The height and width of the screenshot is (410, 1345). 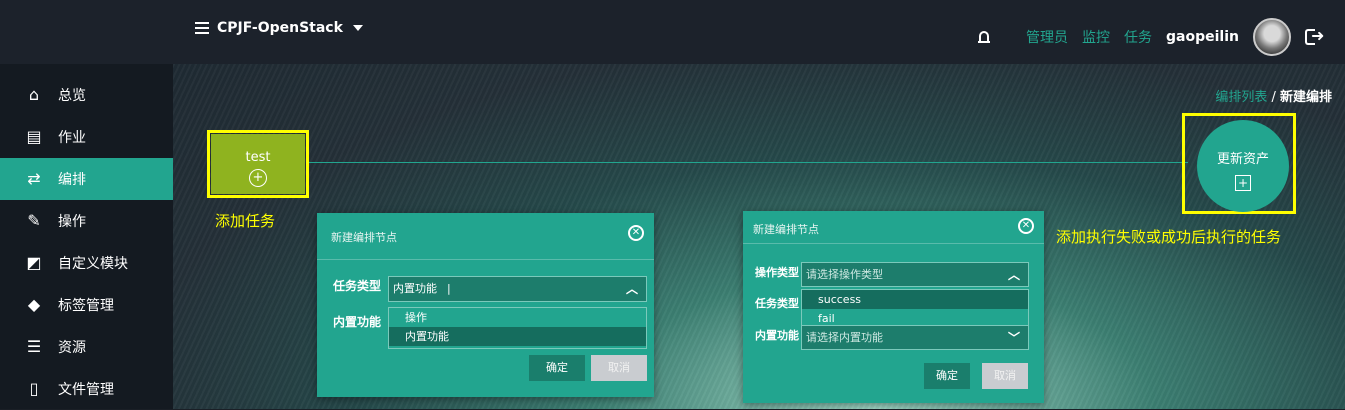 I want to click on sidebar-item-operations: ✎ 操作, so click(x=86, y=221).